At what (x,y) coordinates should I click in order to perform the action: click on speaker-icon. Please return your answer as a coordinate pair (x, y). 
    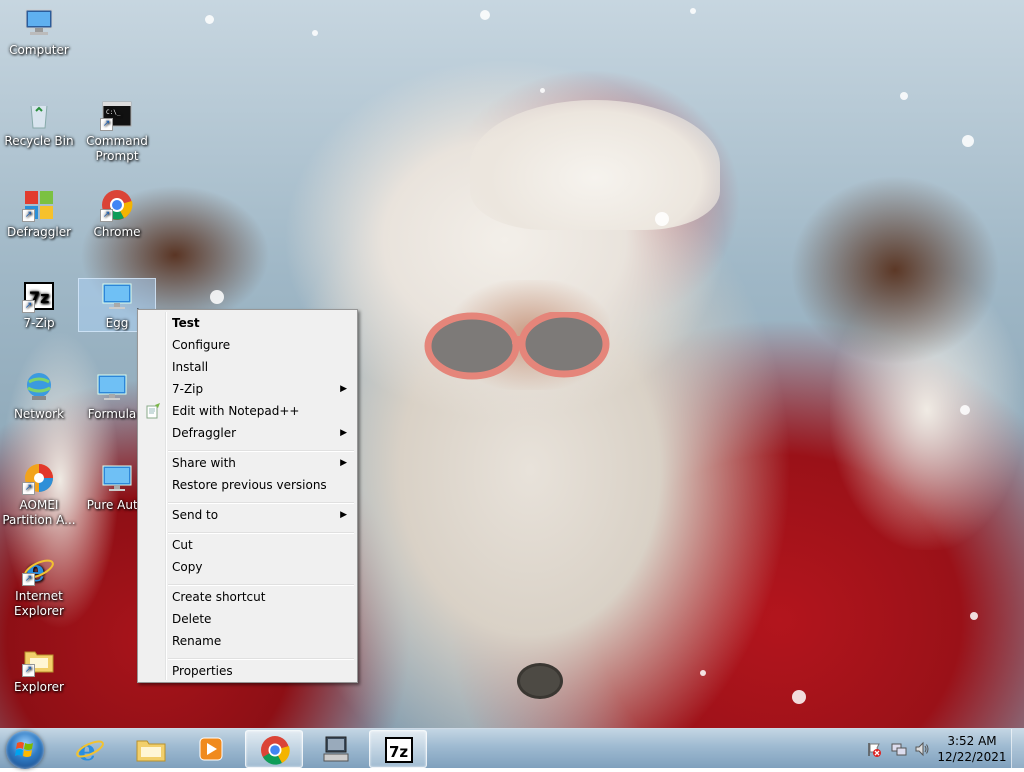
    Looking at the image, I should click on (922, 749).